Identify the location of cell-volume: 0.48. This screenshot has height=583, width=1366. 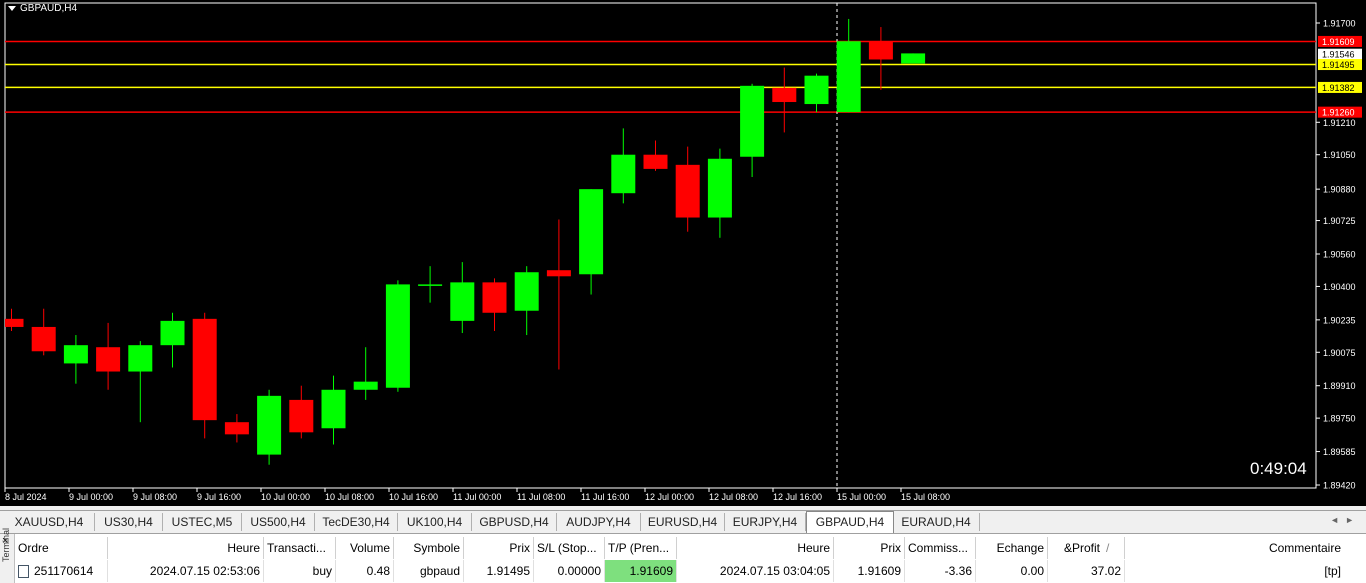
(365, 571).